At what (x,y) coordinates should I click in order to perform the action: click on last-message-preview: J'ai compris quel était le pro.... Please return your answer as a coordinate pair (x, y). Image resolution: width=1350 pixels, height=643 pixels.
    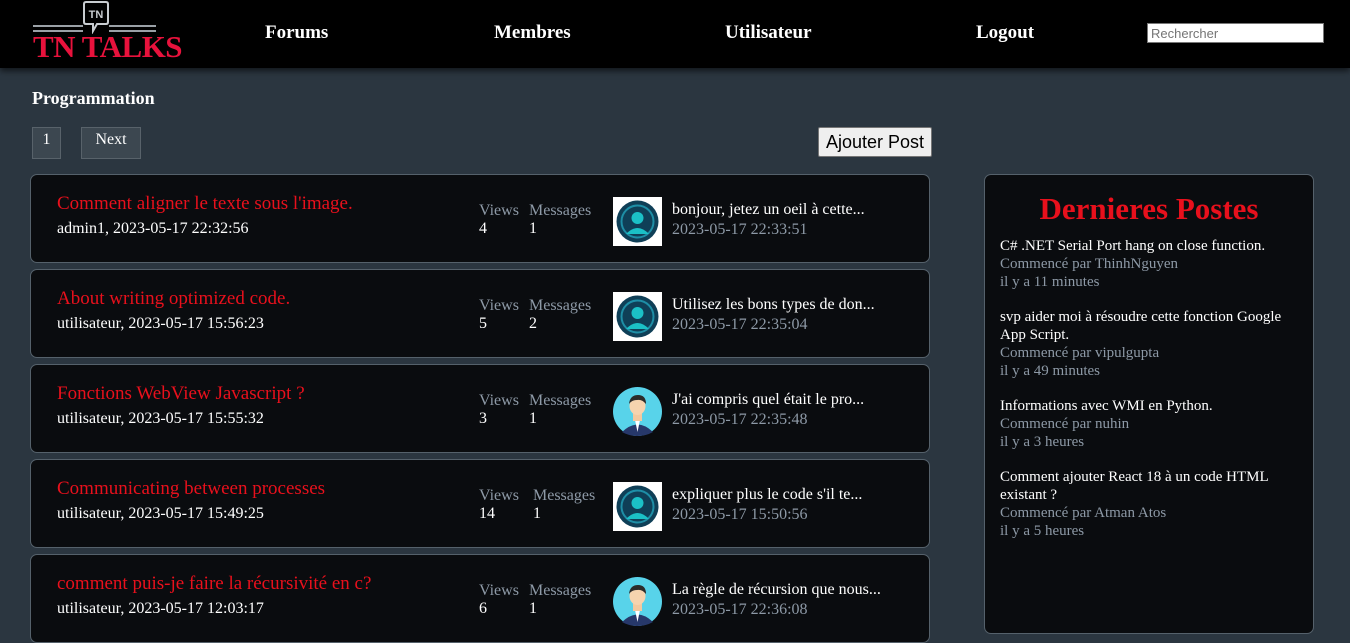
    Looking at the image, I should click on (768, 400).